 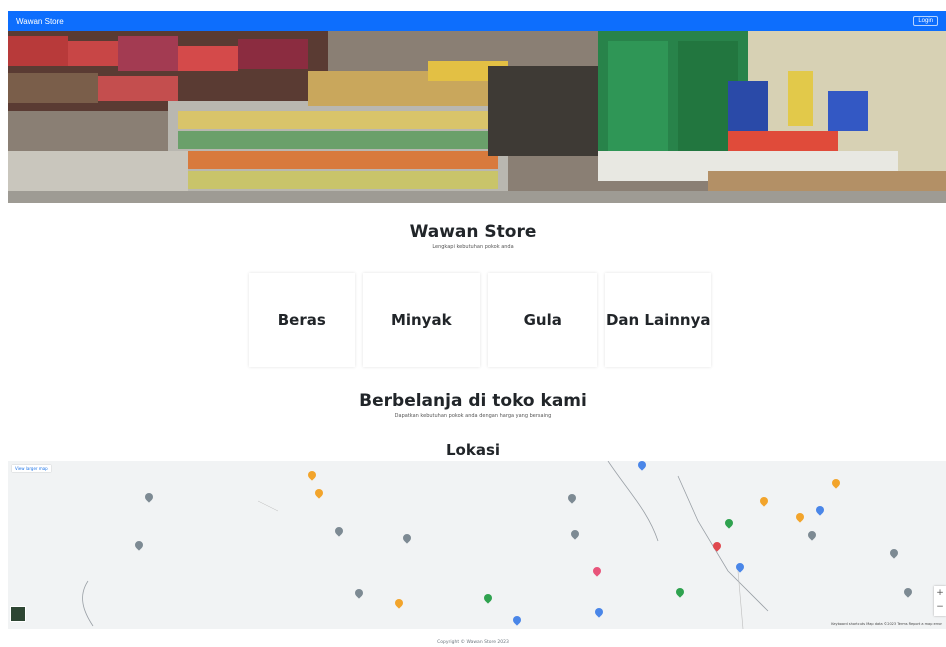 I want to click on zoom-out-button: −, so click(x=940, y=607).